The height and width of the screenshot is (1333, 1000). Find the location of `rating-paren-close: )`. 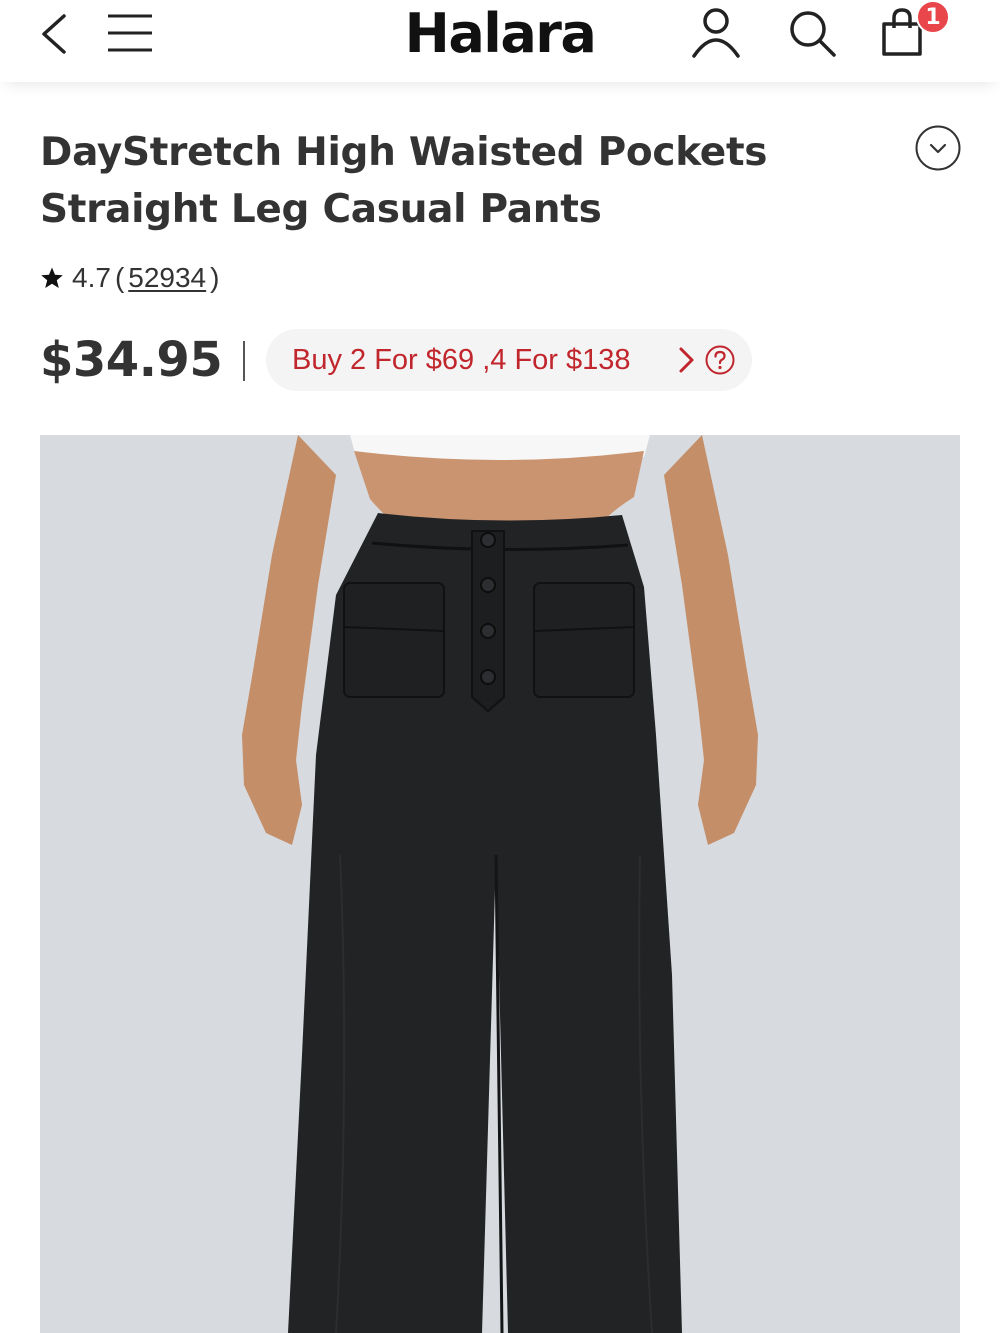

rating-paren-close: ) is located at coordinates (215, 277).